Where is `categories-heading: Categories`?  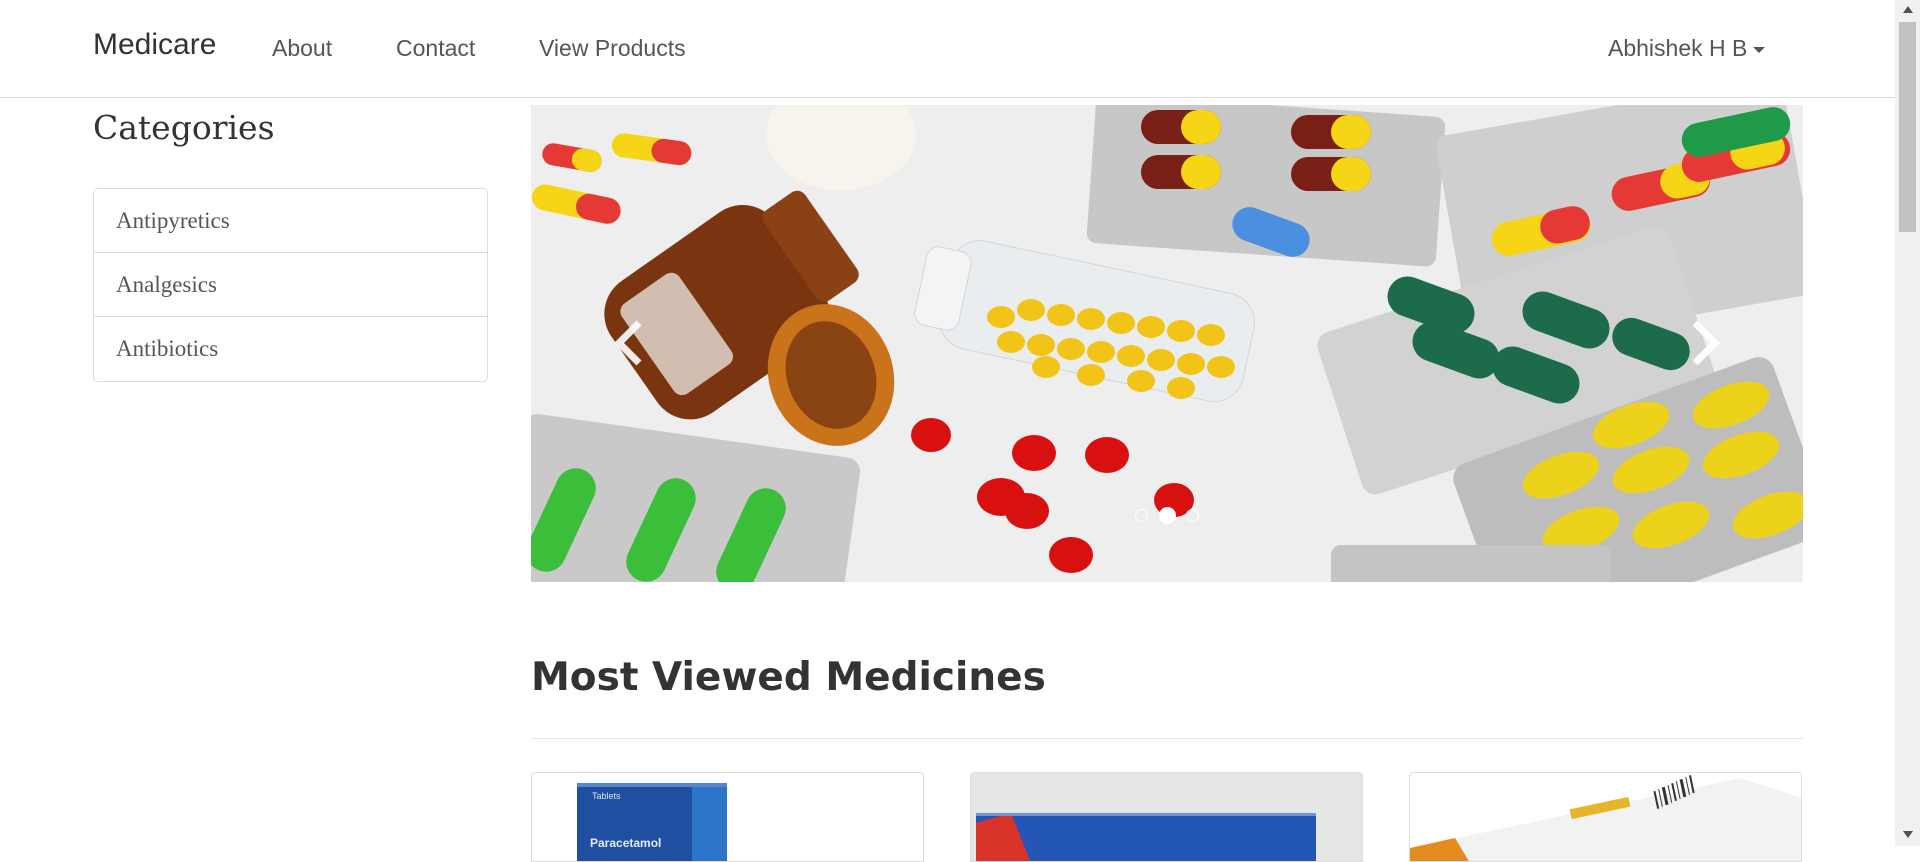 categories-heading: Categories is located at coordinates (184, 127).